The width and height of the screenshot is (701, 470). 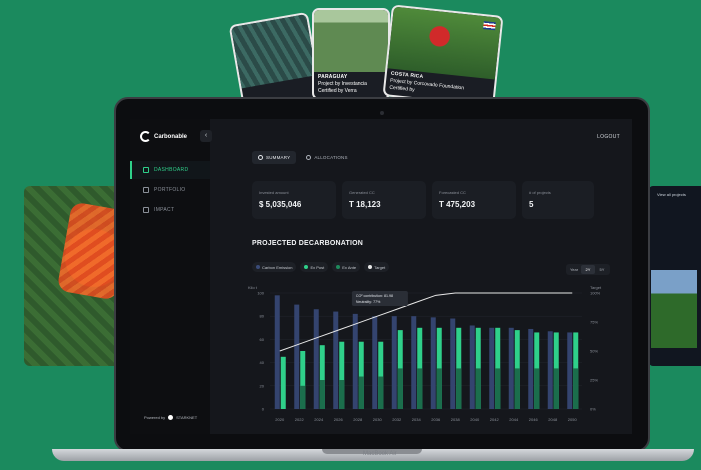 I want to click on view-tabs: SUMMARY ALLOCATIONS, so click(x=303, y=157).